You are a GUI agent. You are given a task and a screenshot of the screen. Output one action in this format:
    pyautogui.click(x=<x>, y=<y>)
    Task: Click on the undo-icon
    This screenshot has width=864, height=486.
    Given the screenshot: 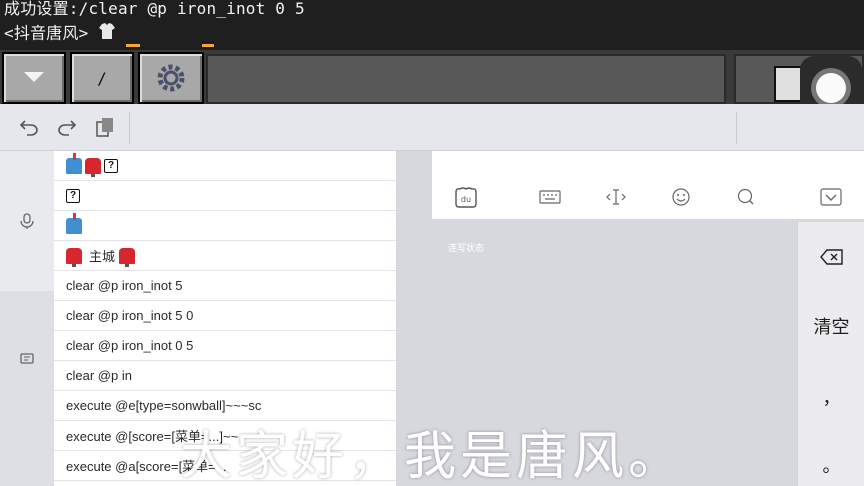 What is the action you would take?
    pyautogui.click(x=29, y=127)
    